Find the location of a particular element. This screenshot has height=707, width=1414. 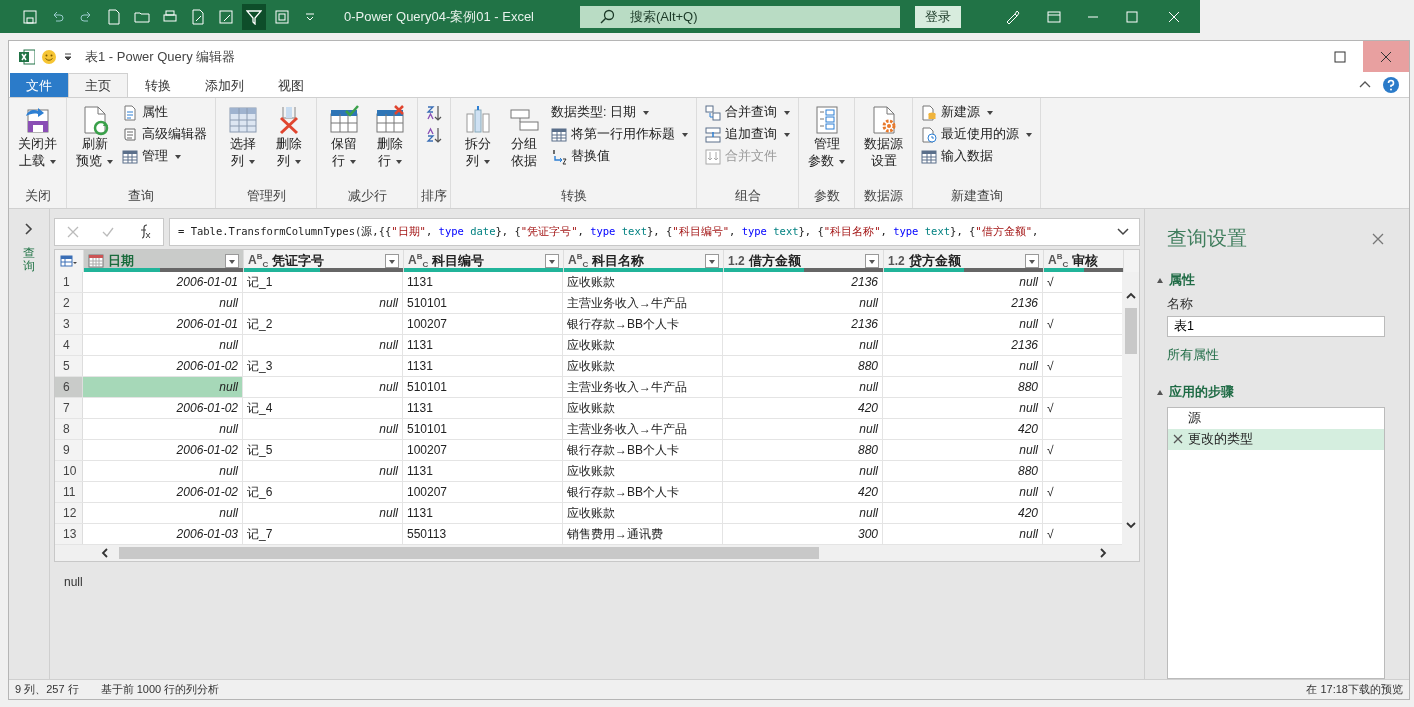

column-header: 1.2 借方金额 is located at coordinates (804, 261).